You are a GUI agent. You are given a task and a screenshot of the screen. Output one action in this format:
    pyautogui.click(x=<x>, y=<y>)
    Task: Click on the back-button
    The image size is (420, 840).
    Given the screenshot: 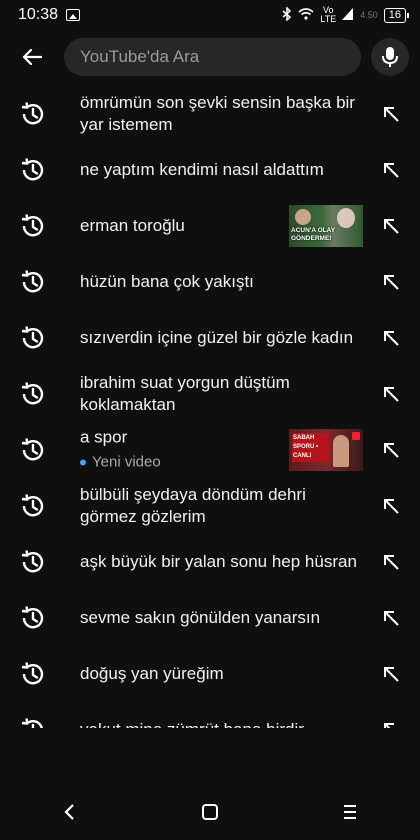 What is the action you would take?
    pyautogui.click(x=32, y=57)
    